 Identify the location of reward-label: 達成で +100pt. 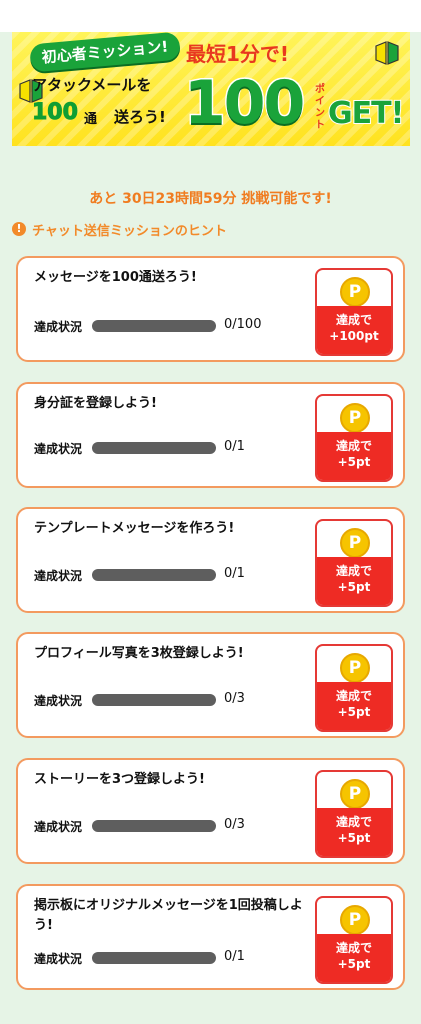
(354, 330).